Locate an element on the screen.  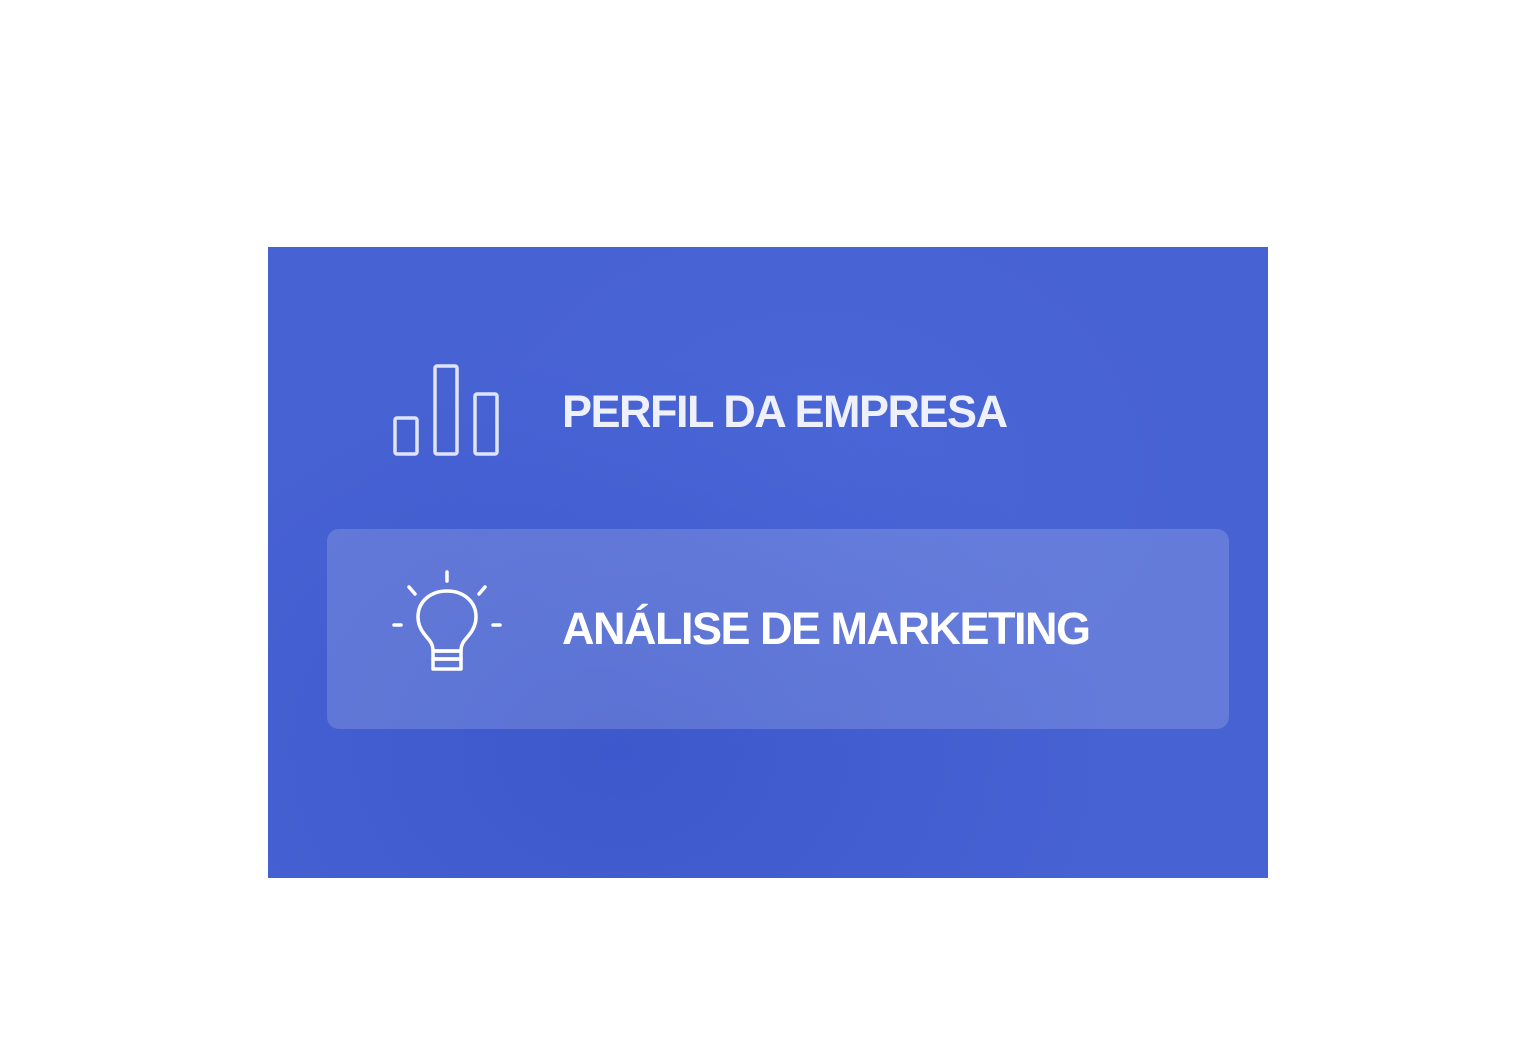
bar-chart-icon is located at coordinates (447, 412).